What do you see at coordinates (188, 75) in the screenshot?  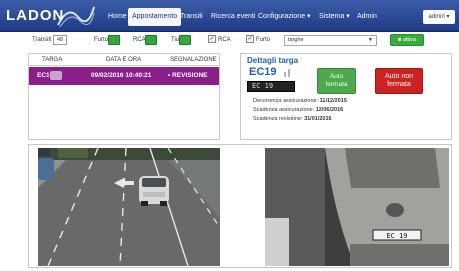 I see `cell-segnalazione: • REVISIONE` at bounding box center [188, 75].